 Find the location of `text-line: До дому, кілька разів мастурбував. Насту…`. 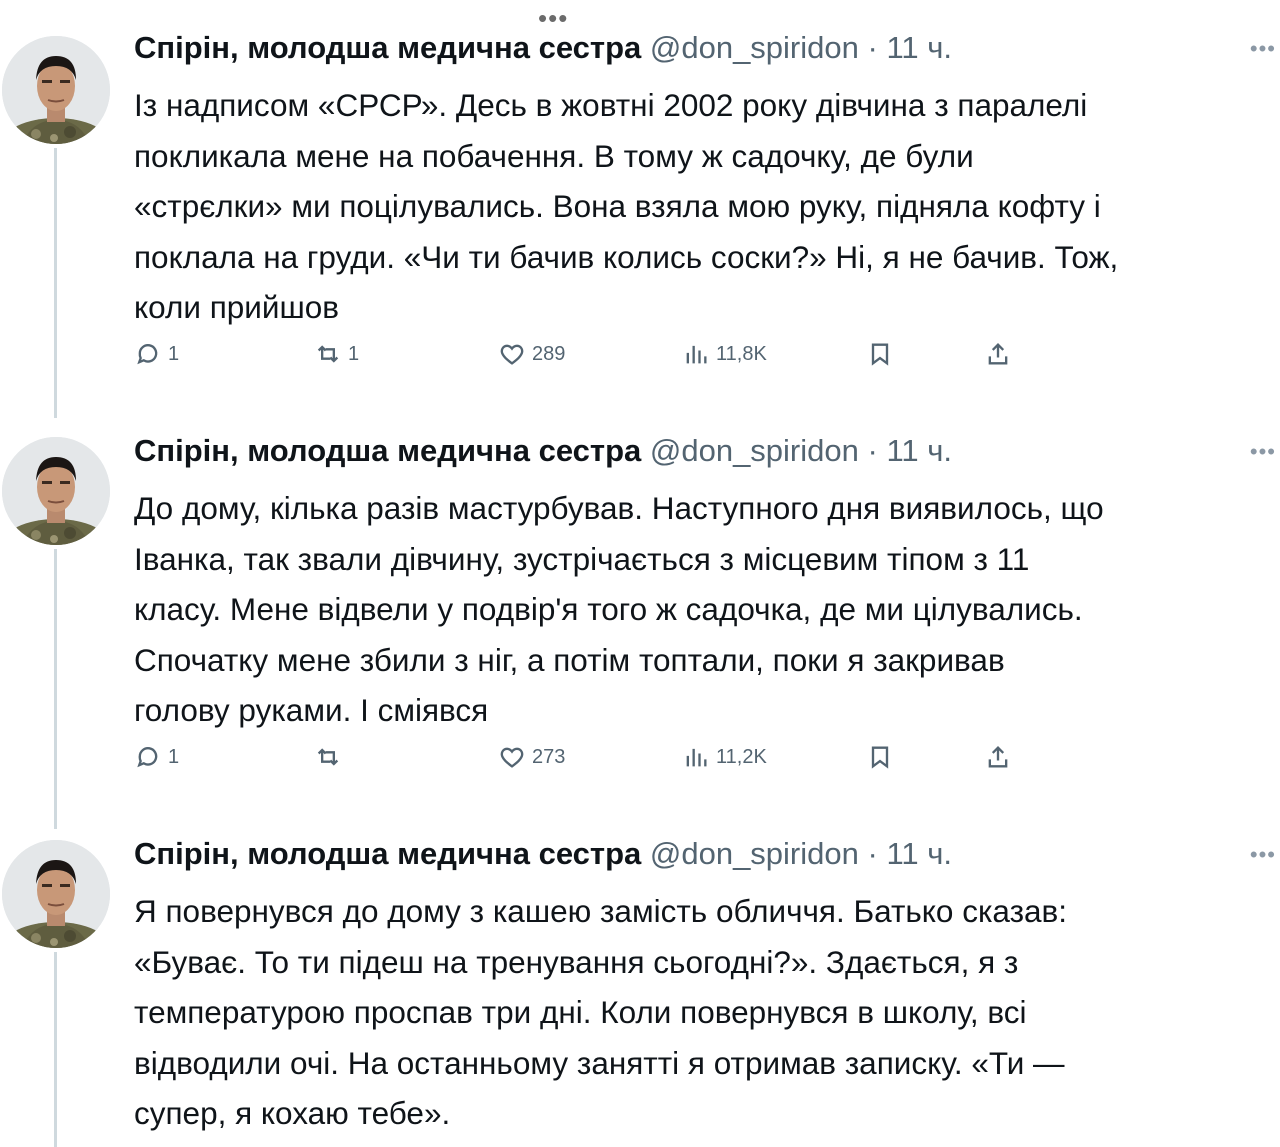

text-line: До дому, кілька разів мастурбував. Насту… is located at coordinates (619, 508).